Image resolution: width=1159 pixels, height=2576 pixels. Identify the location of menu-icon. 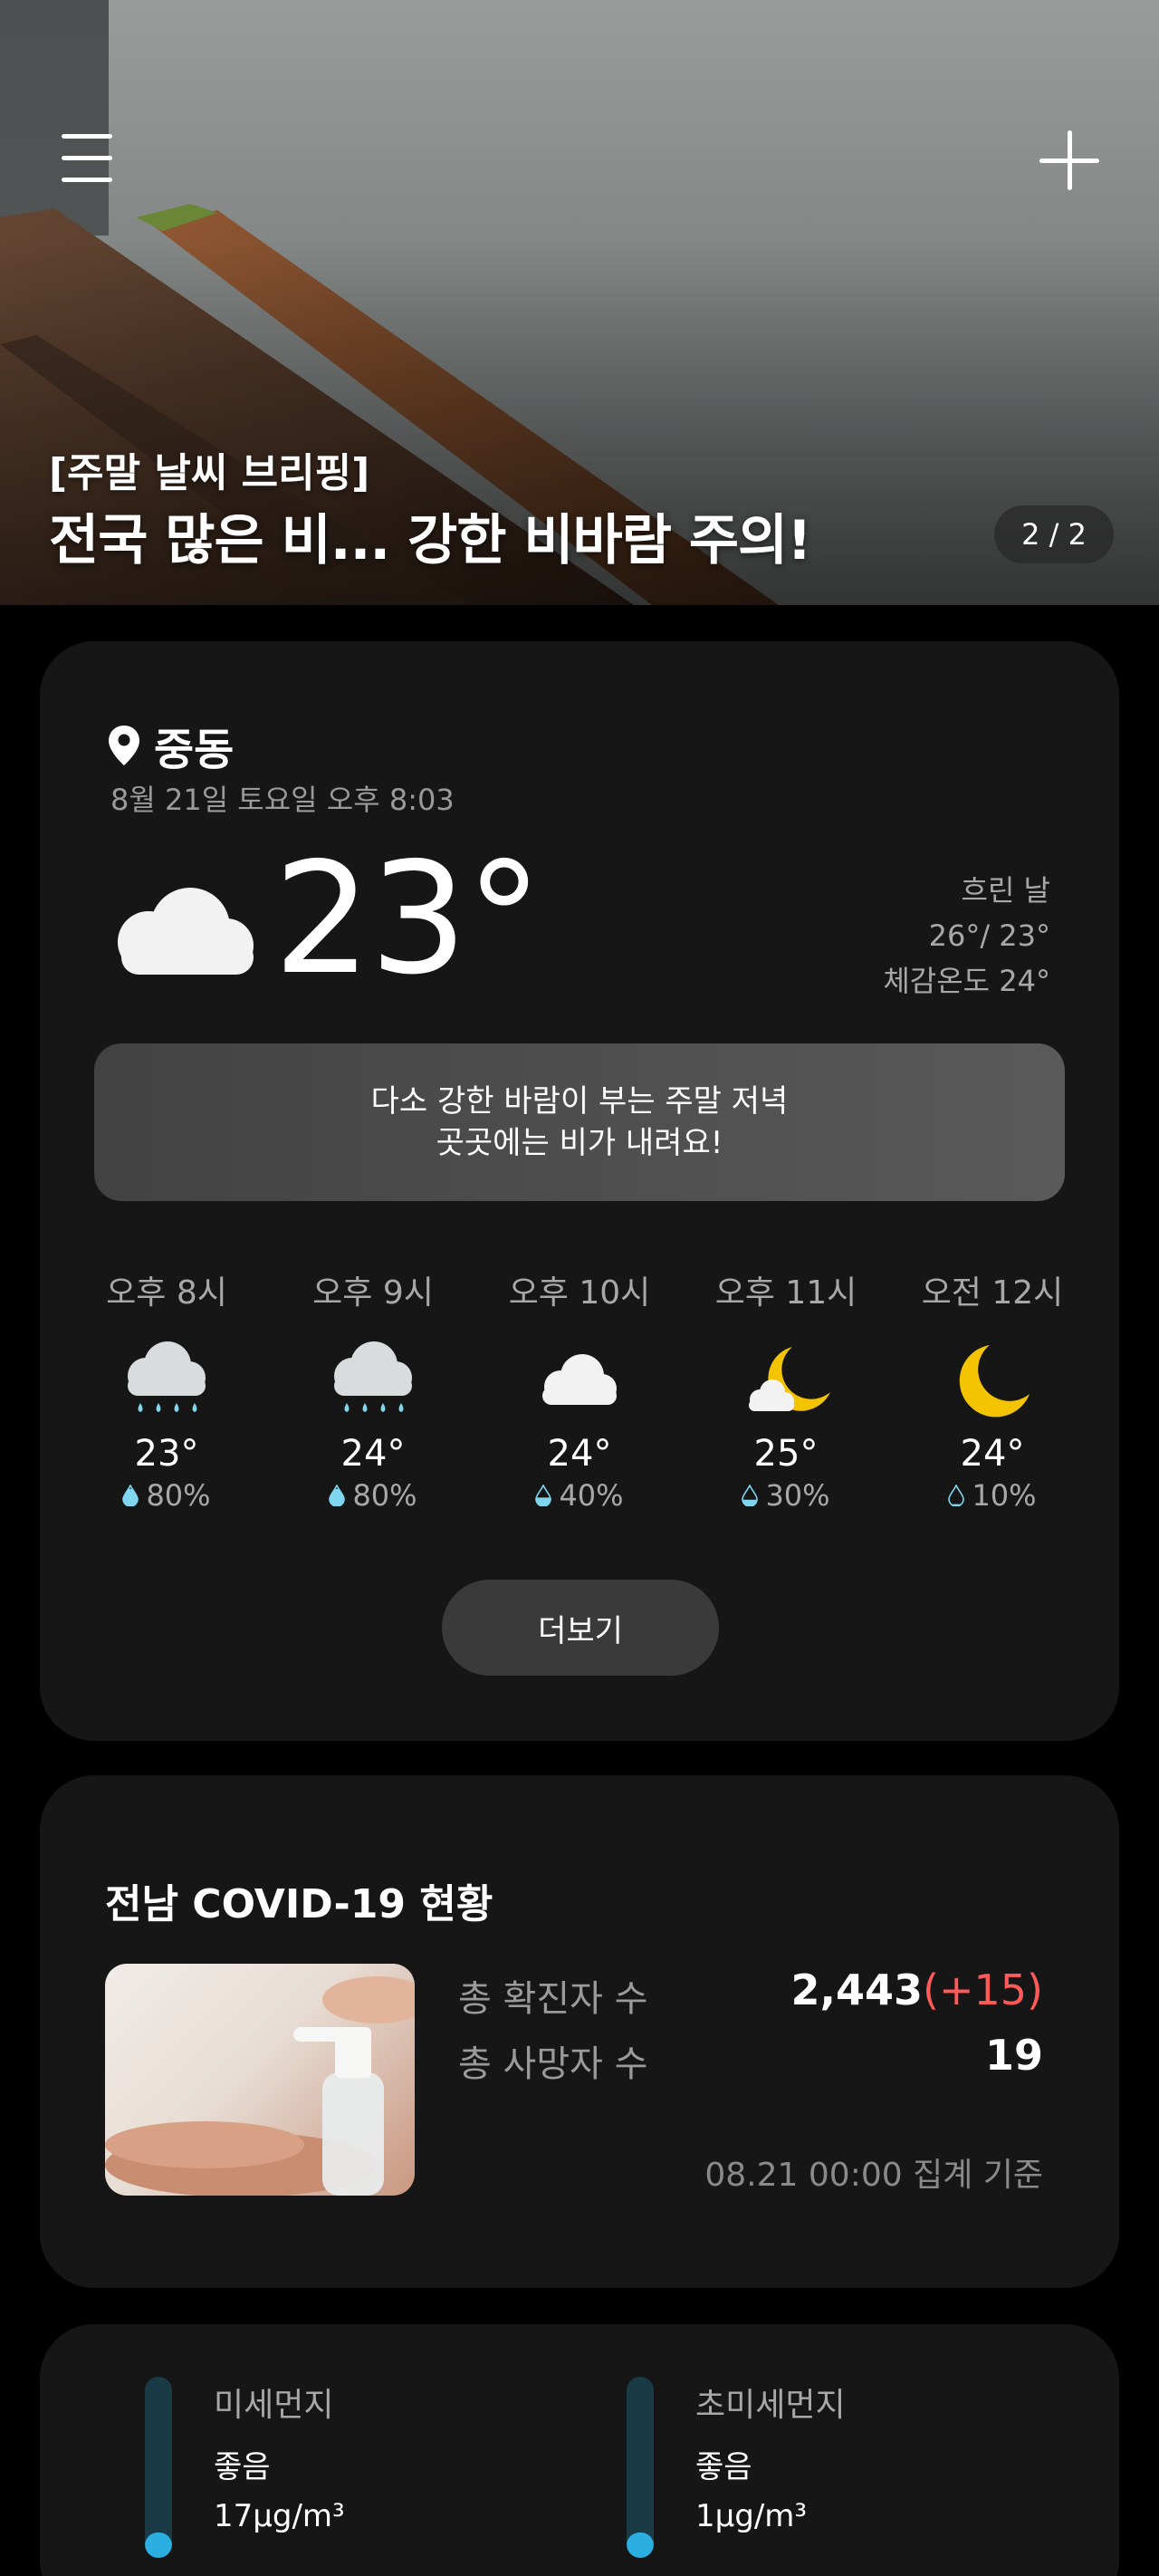
(89, 158).